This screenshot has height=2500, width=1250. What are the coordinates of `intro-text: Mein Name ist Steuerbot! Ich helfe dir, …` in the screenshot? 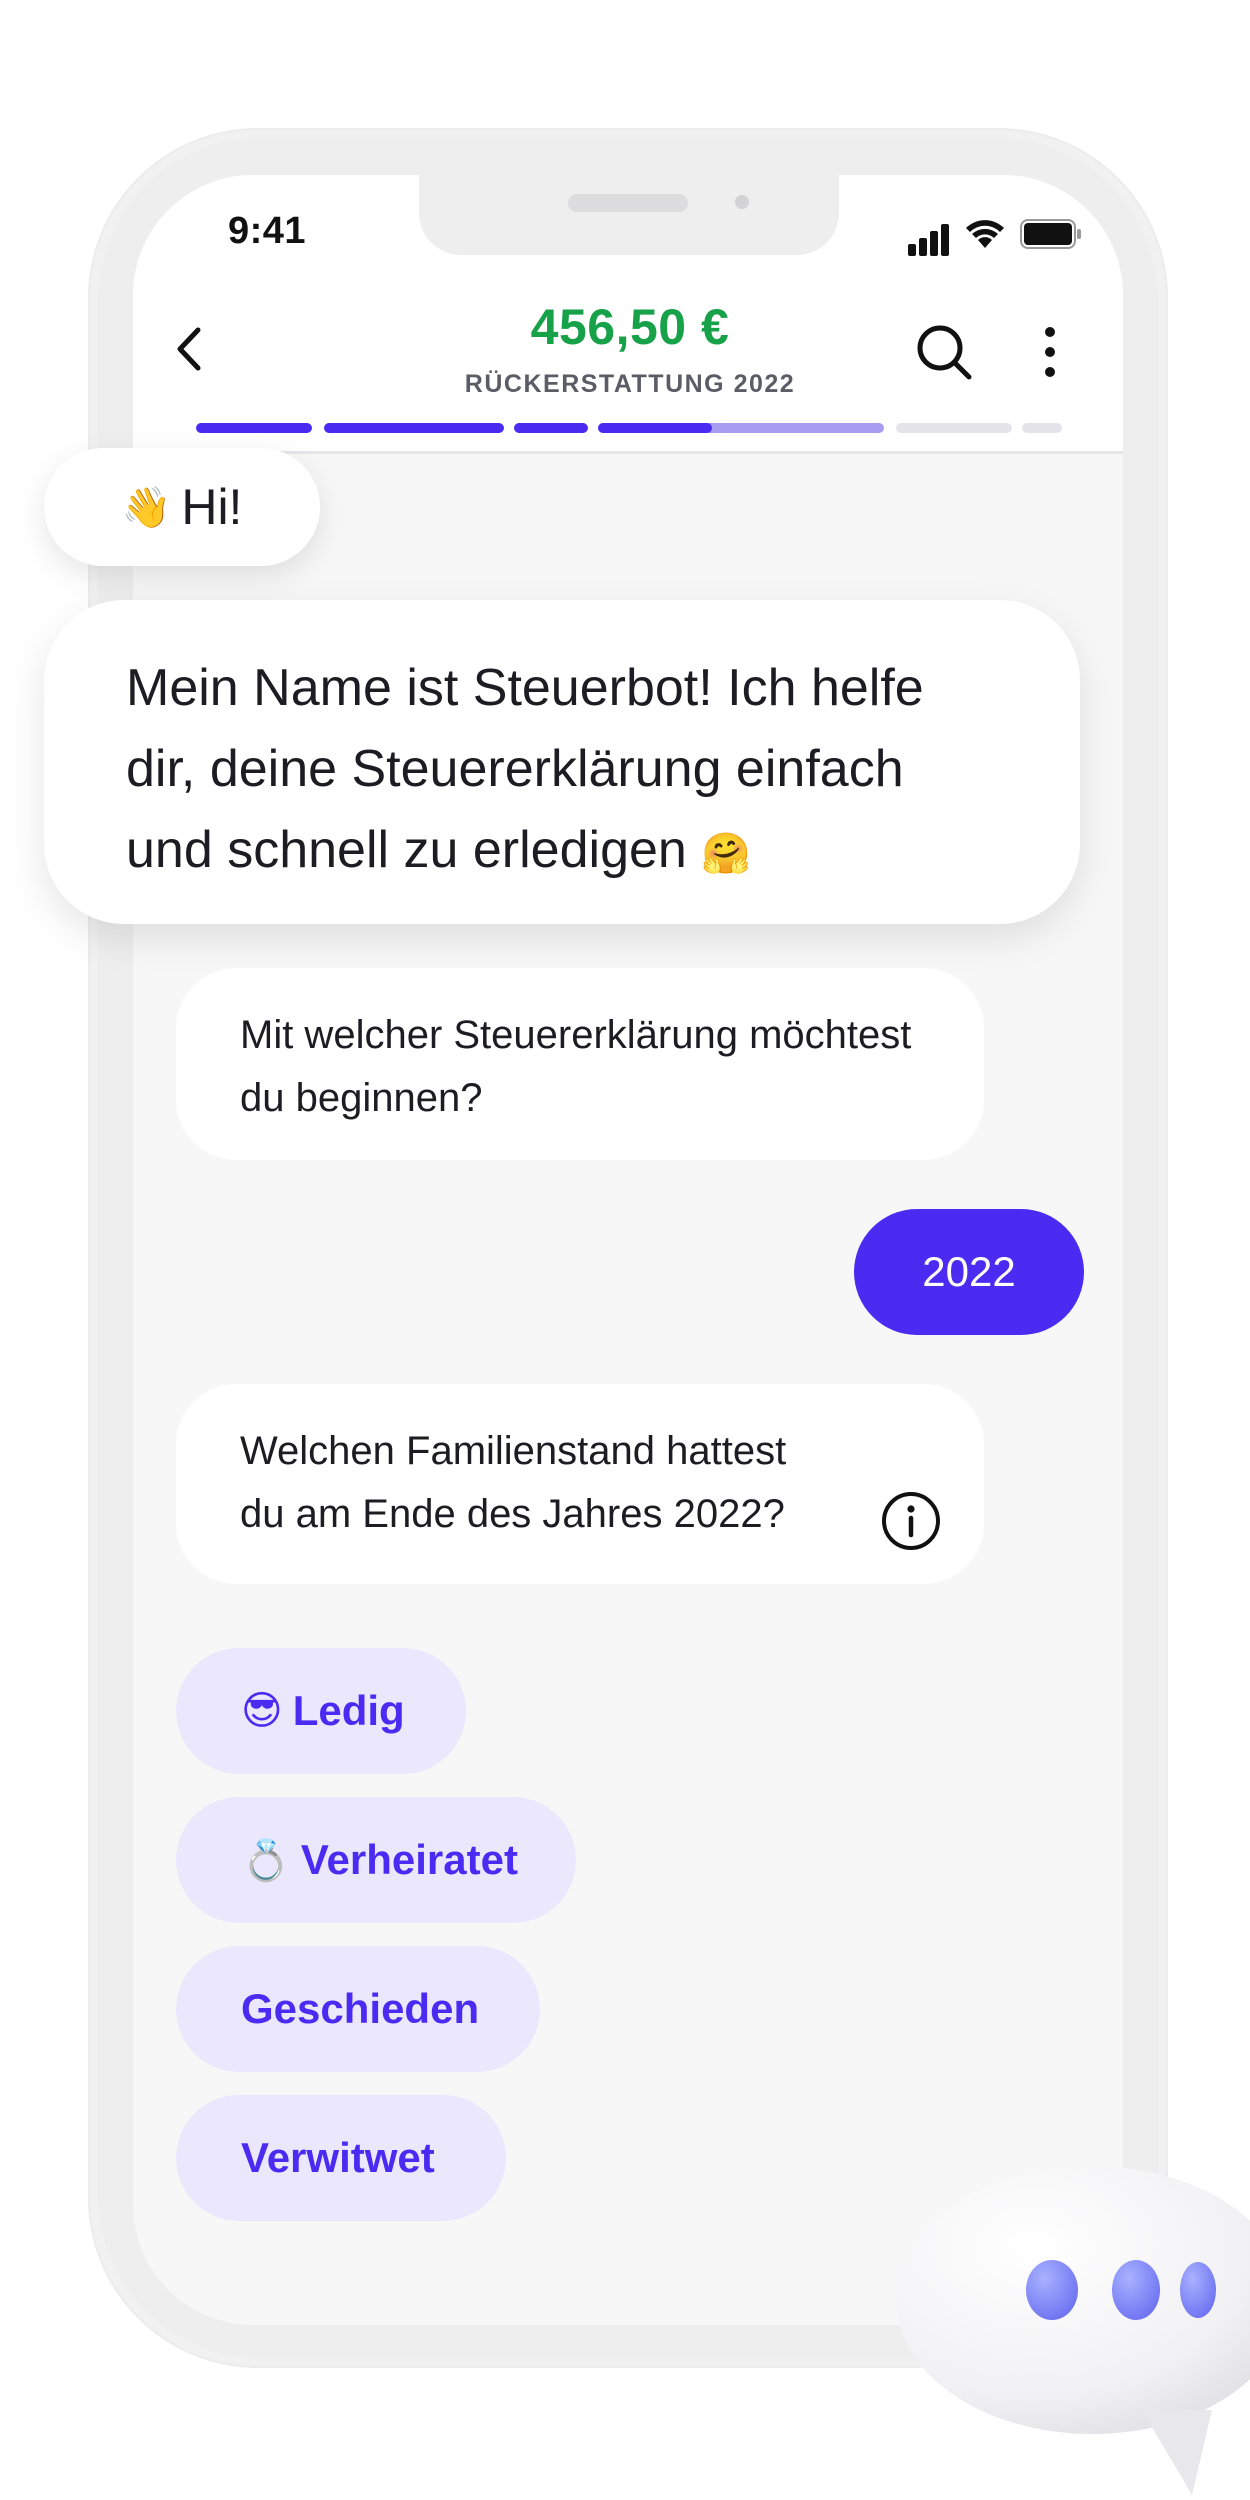 It's located at (525, 769).